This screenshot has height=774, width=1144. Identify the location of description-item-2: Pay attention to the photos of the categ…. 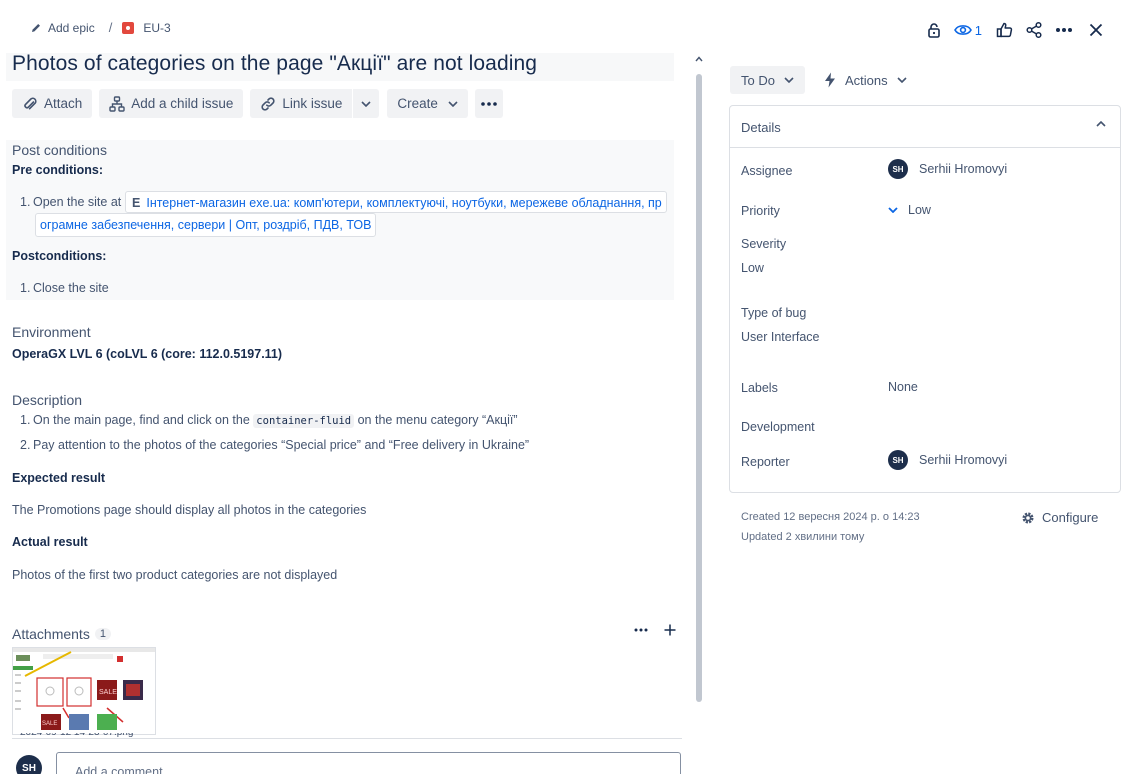
(281, 445).